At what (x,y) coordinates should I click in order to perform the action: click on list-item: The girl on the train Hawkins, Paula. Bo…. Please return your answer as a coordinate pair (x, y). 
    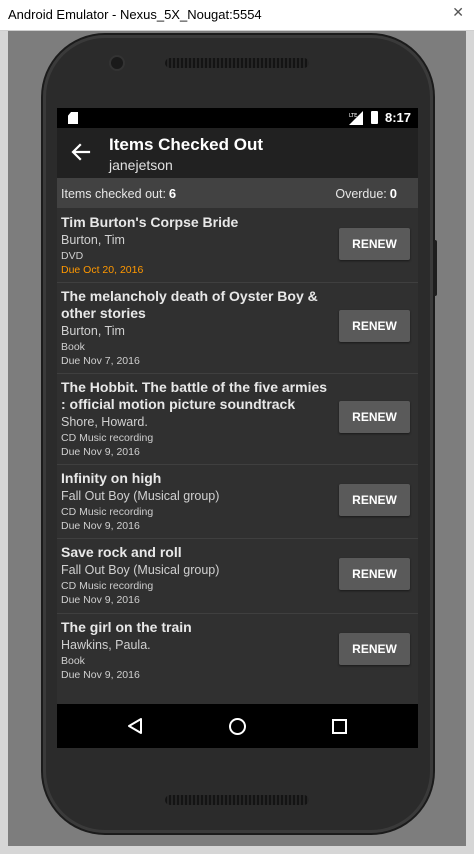
    Looking at the image, I should click on (237, 650).